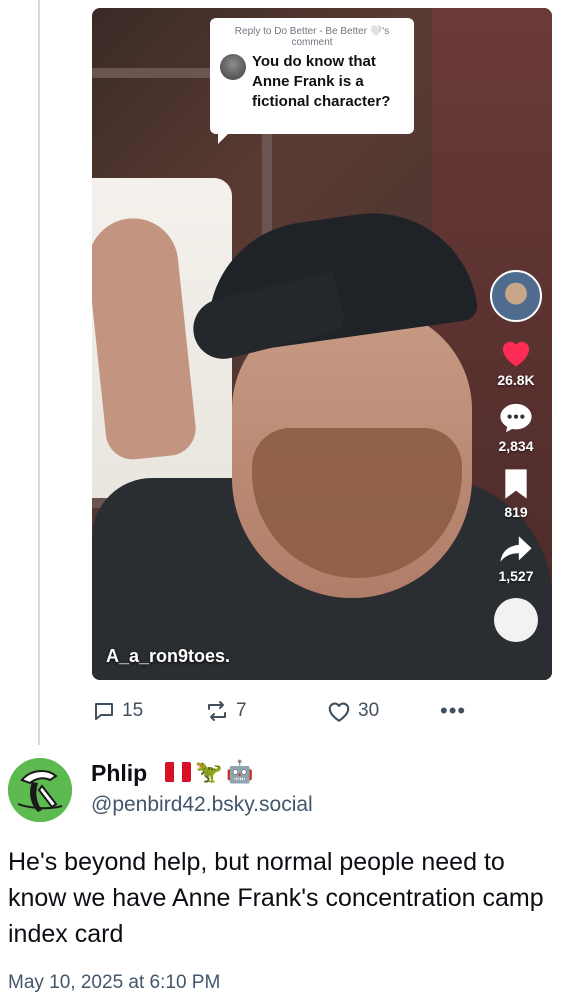 The width and height of the screenshot is (562, 1000). Describe the element at coordinates (516, 512) in the screenshot. I see `video-save-count: 819` at that location.